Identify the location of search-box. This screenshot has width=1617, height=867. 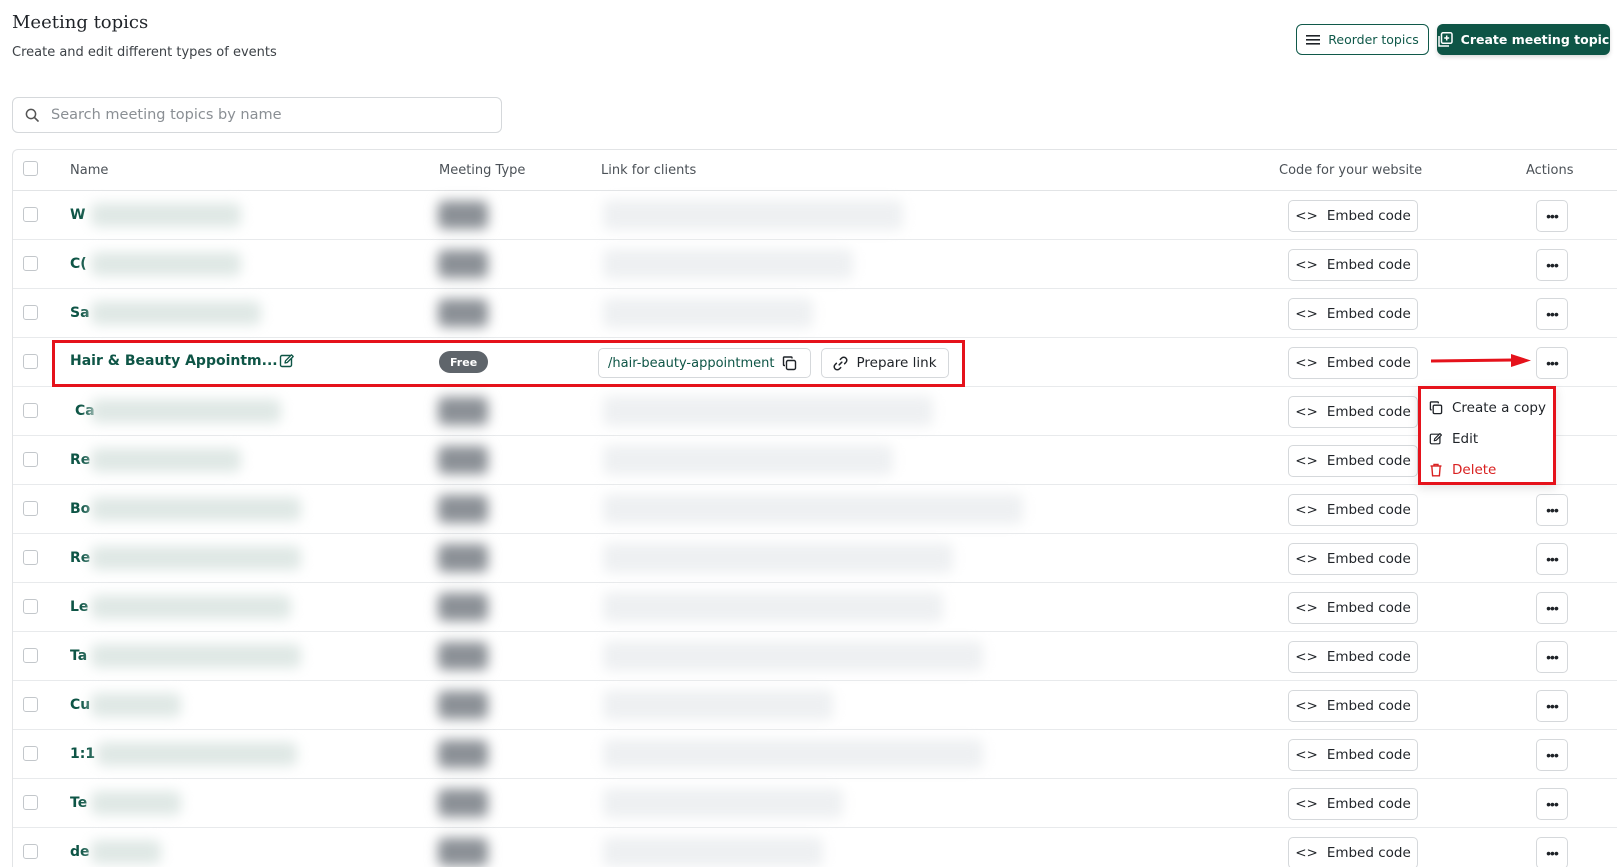
(257, 115).